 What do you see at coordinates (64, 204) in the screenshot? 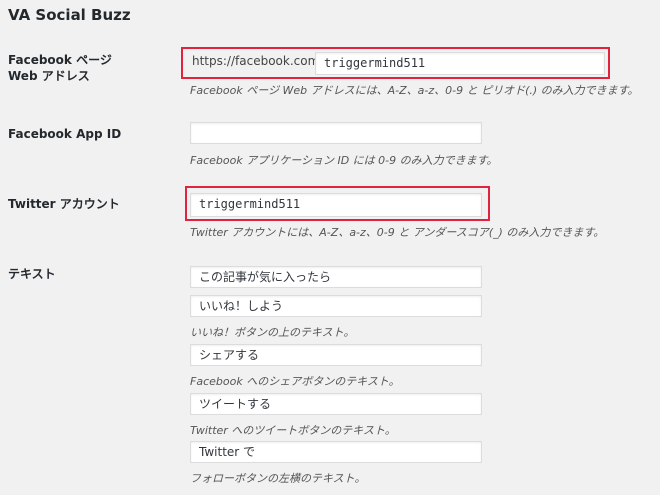
I see `twitter-account-label: Twitter アカウント` at bounding box center [64, 204].